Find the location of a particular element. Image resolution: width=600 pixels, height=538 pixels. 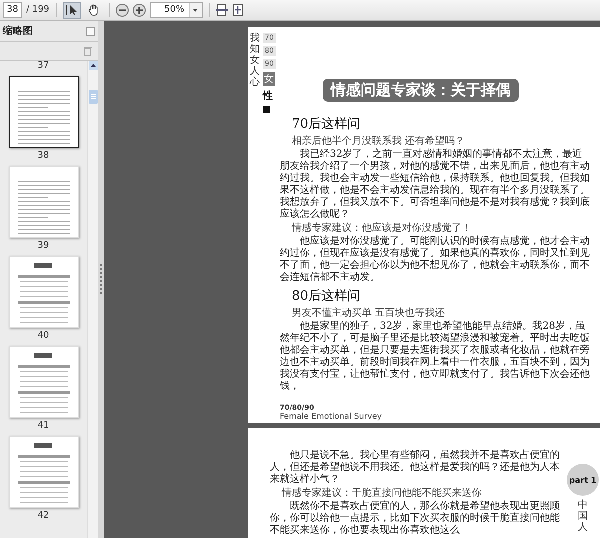

question-title: 情感专家建议：他应该是对你没感觉了！ is located at coordinates (382, 228).